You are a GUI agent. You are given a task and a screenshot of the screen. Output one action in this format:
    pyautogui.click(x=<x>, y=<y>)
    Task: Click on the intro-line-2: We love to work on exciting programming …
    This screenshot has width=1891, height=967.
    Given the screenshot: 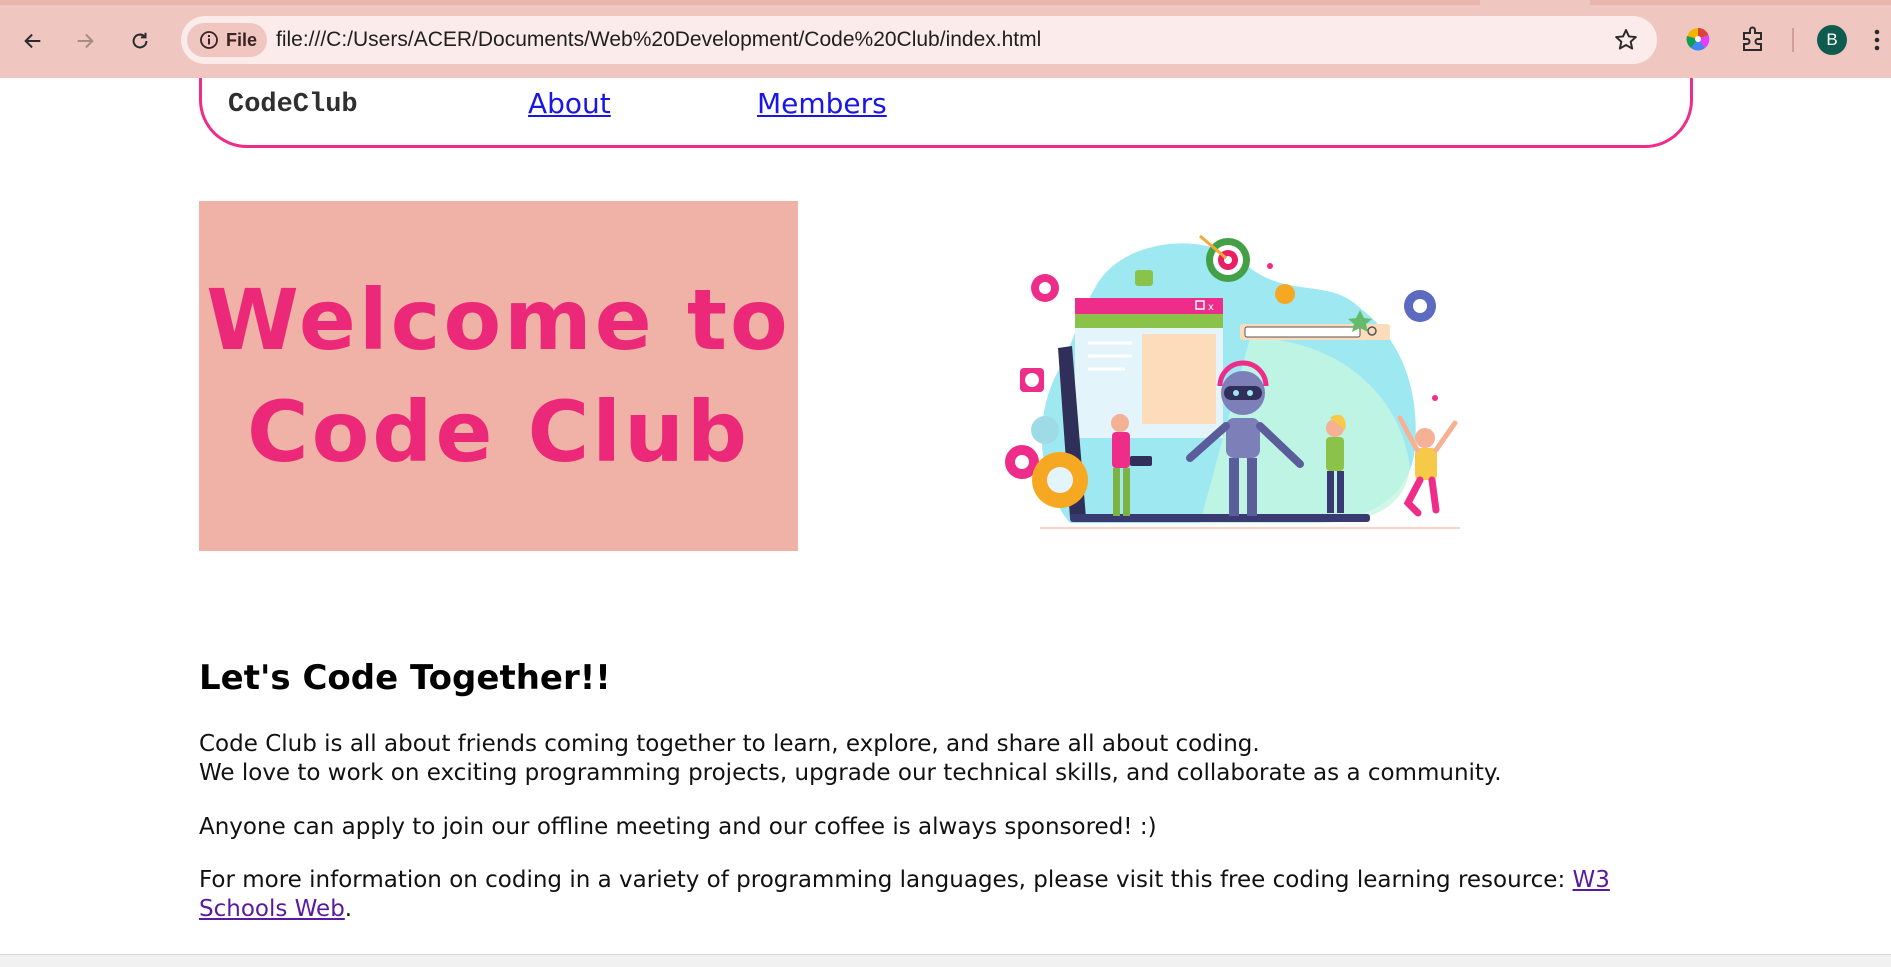 What is the action you would take?
    pyautogui.click(x=850, y=773)
    